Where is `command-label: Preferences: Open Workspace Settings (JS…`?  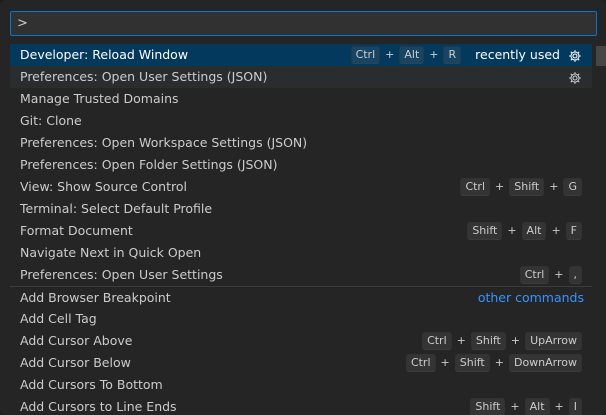
command-label: Preferences: Open Workspace Settings (JS… is located at coordinates (164, 142).